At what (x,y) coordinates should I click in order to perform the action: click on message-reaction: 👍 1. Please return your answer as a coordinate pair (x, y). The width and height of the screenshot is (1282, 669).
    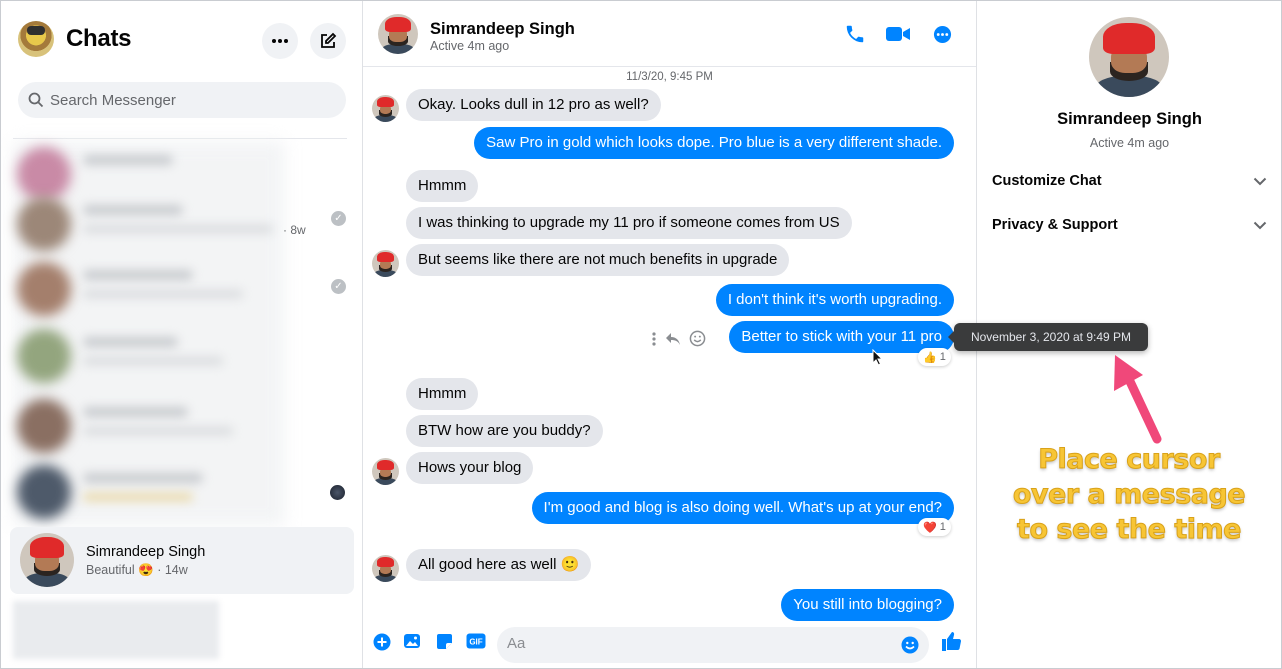
    Looking at the image, I should click on (934, 357).